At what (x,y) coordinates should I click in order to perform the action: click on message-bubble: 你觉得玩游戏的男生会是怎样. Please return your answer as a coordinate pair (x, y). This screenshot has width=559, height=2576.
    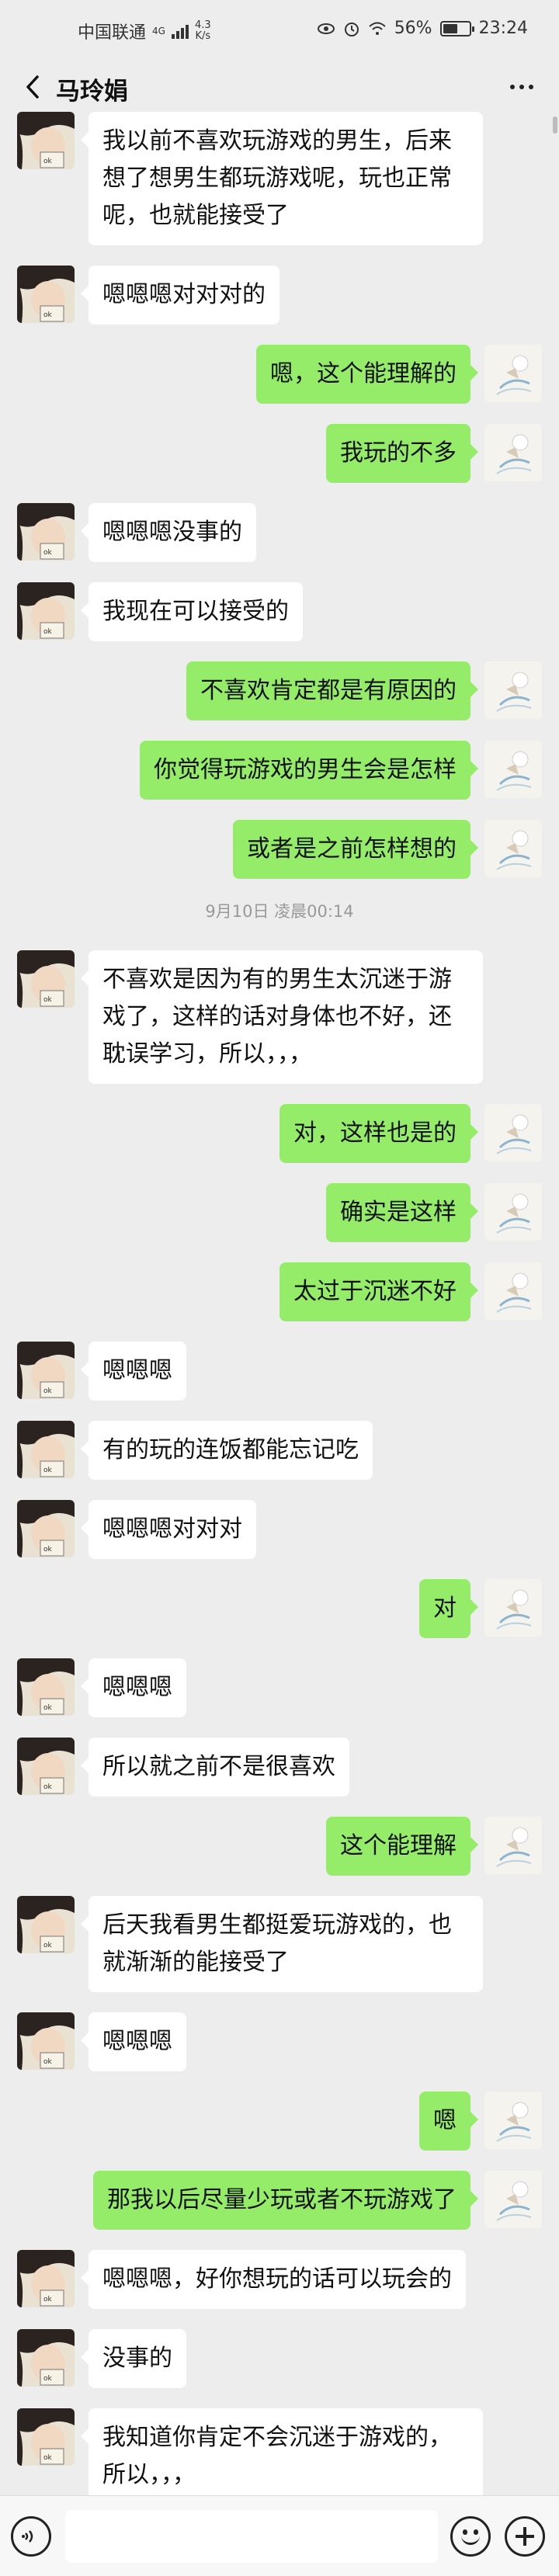
    Looking at the image, I should click on (309, 770).